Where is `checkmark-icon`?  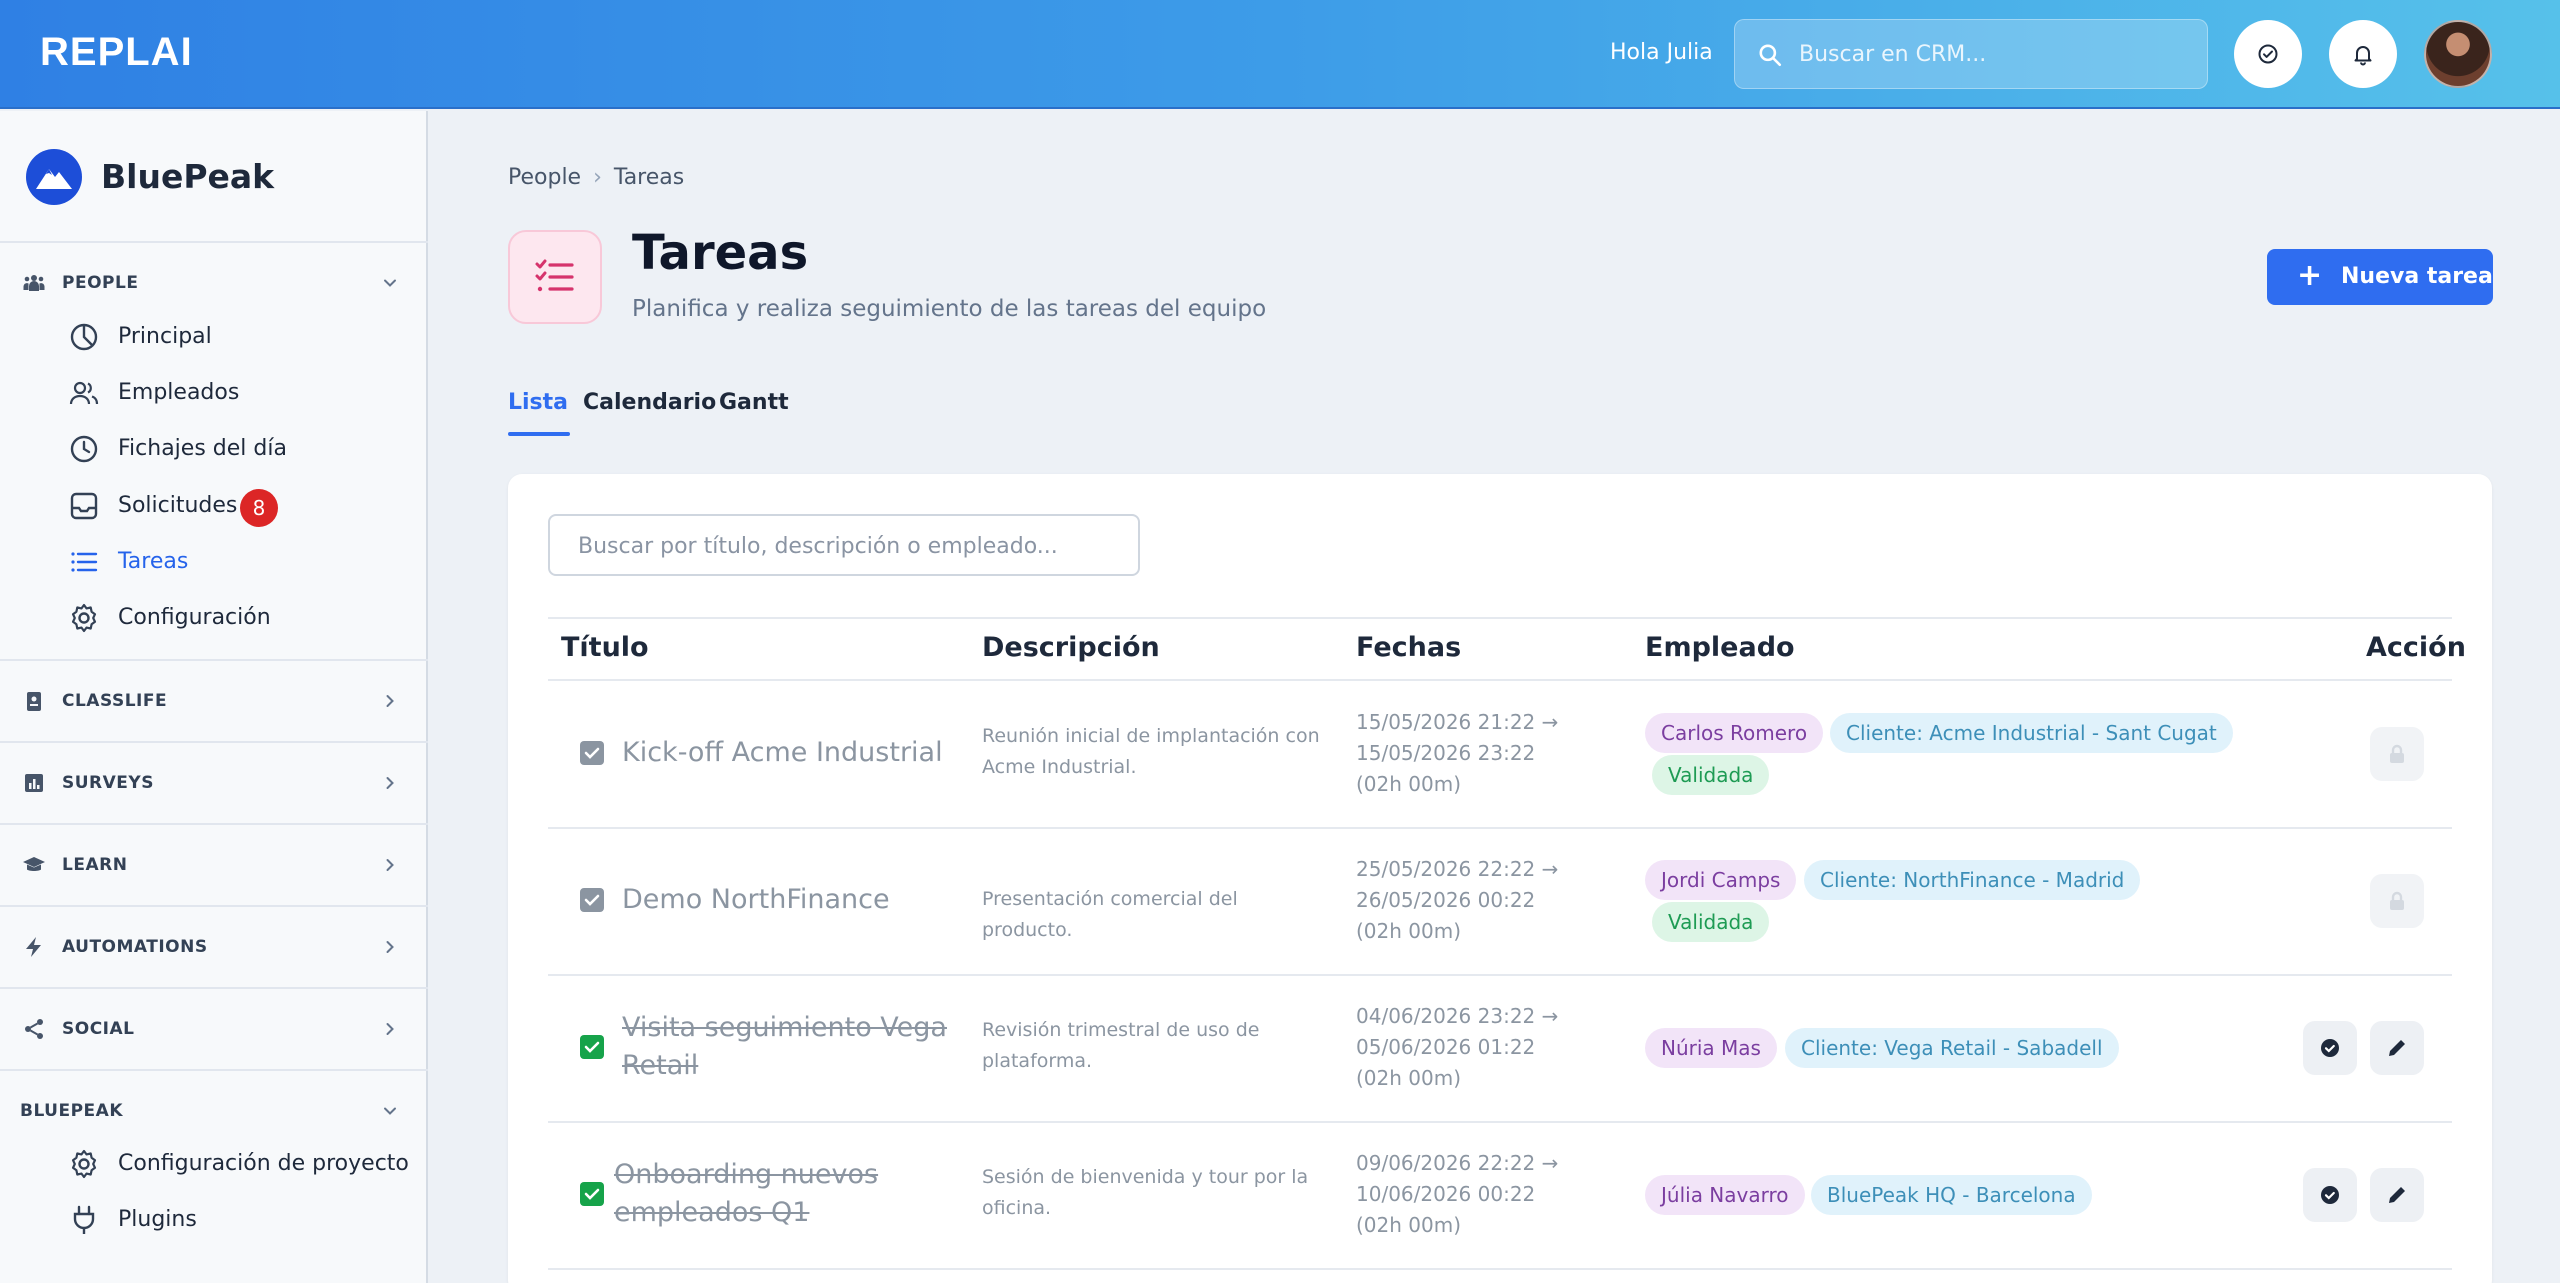
checkmark-icon is located at coordinates (592, 1194).